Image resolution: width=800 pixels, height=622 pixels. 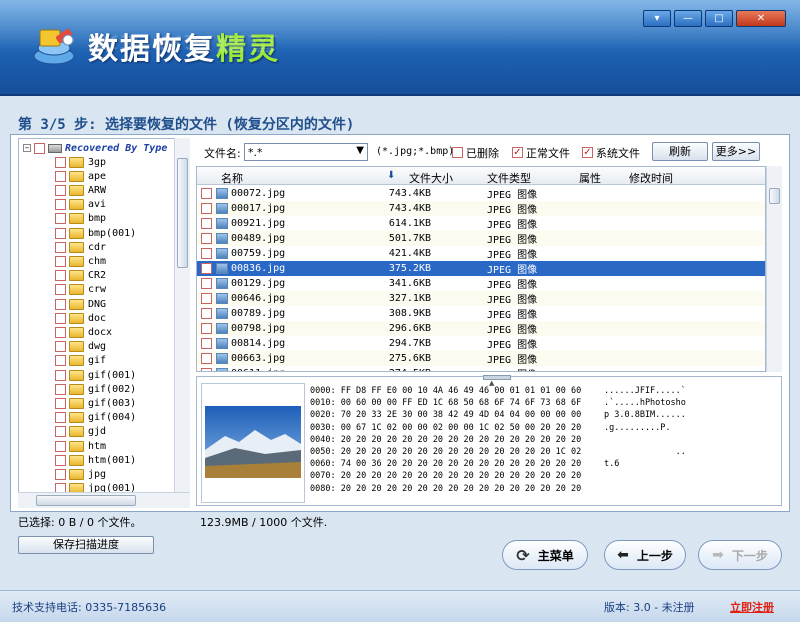 I want to click on menu-dropdown-button: ▾, so click(x=657, y=18).